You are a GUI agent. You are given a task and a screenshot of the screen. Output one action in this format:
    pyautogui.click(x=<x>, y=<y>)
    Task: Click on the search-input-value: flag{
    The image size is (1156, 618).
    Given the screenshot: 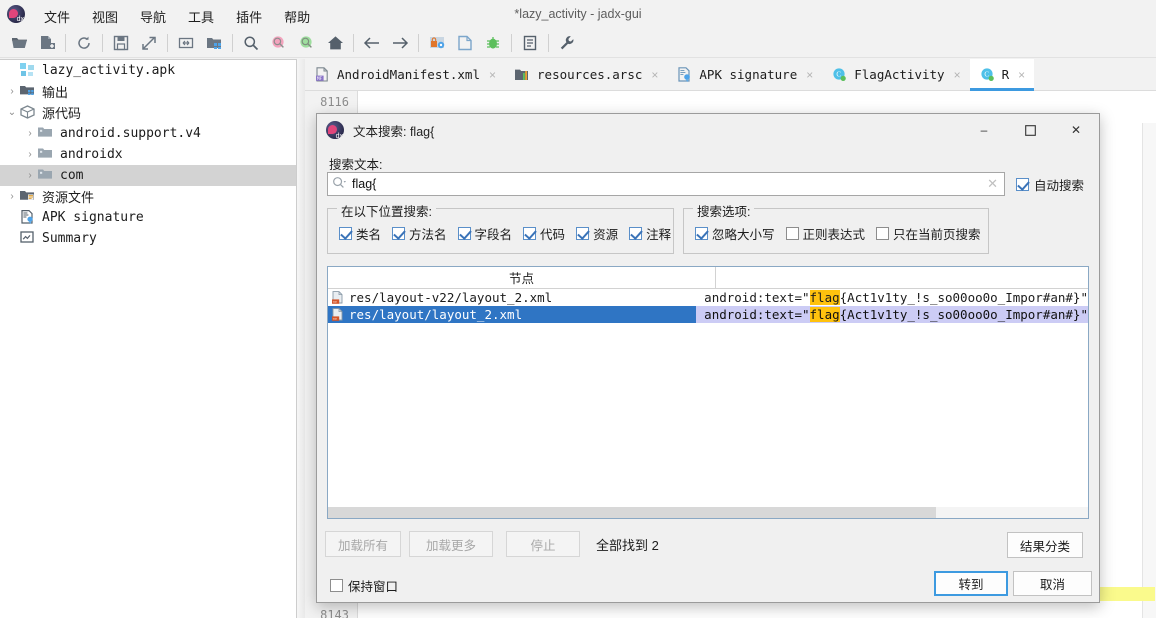 What is the action you would take?
    pyautogui.click(x=669, y=184)
    